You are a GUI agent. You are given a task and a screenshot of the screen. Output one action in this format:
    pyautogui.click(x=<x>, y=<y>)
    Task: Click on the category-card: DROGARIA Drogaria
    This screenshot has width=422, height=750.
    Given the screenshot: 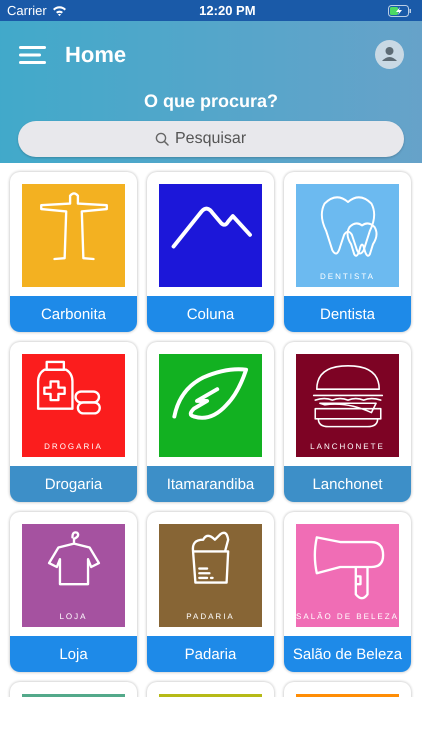 What is the action you would take?
    pyautogui.click(x=73, y=422)
    